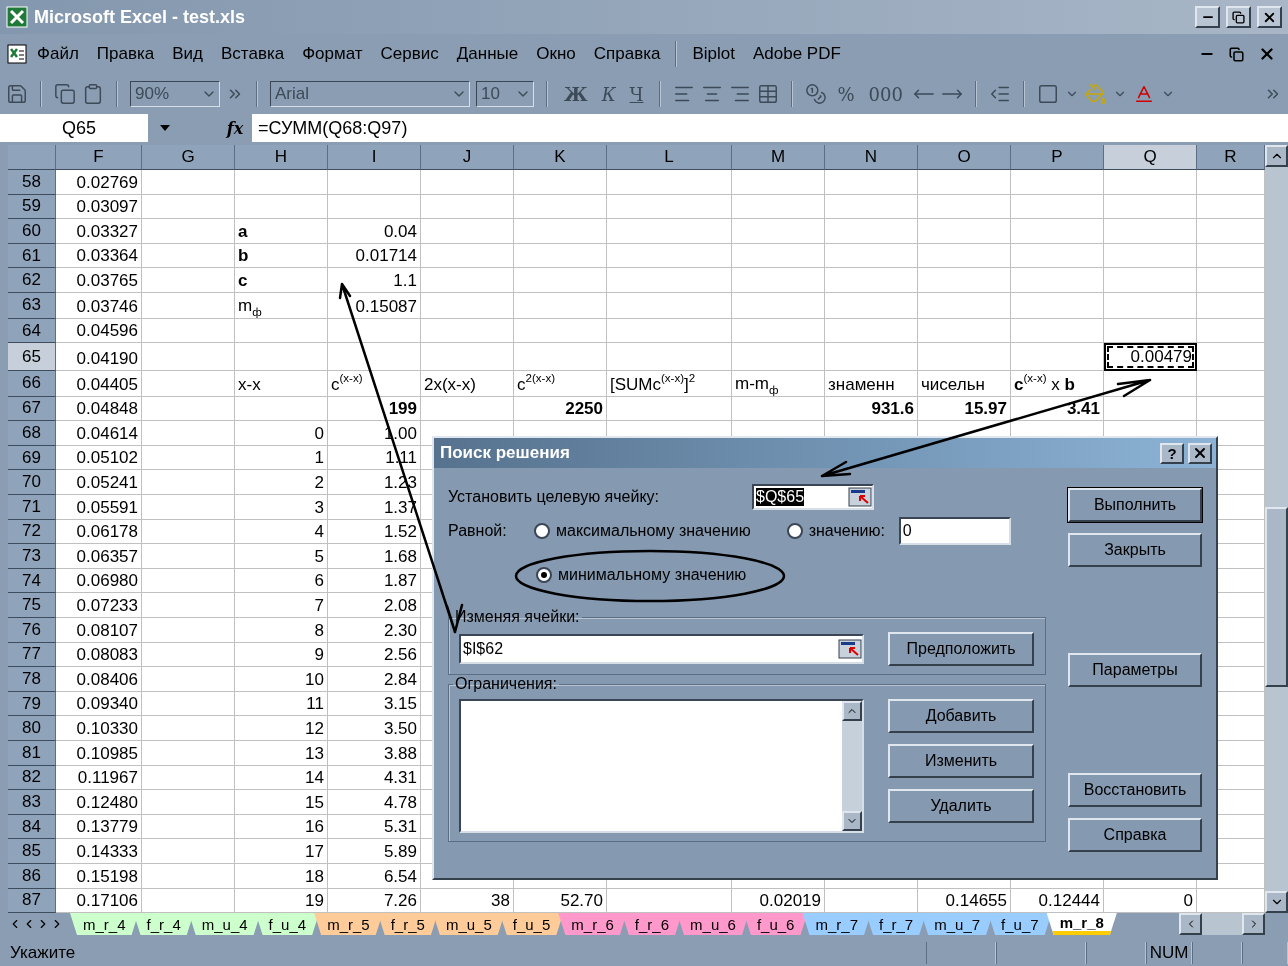 The height and width of the screenshot is (966, 1288). I want to click on column-header: L, so click(669, 157).